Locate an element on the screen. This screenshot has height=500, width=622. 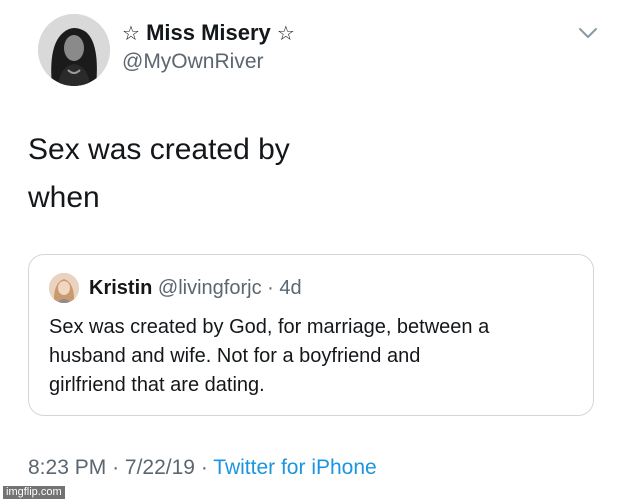
quoted-author-name: Kristin is located at coordinates (120, 288).